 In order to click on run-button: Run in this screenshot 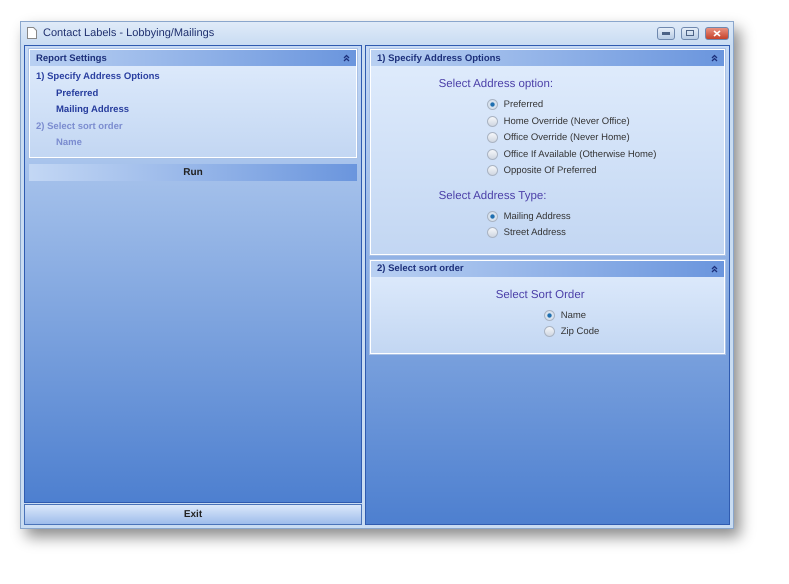, I will do `click(193, 172)`.